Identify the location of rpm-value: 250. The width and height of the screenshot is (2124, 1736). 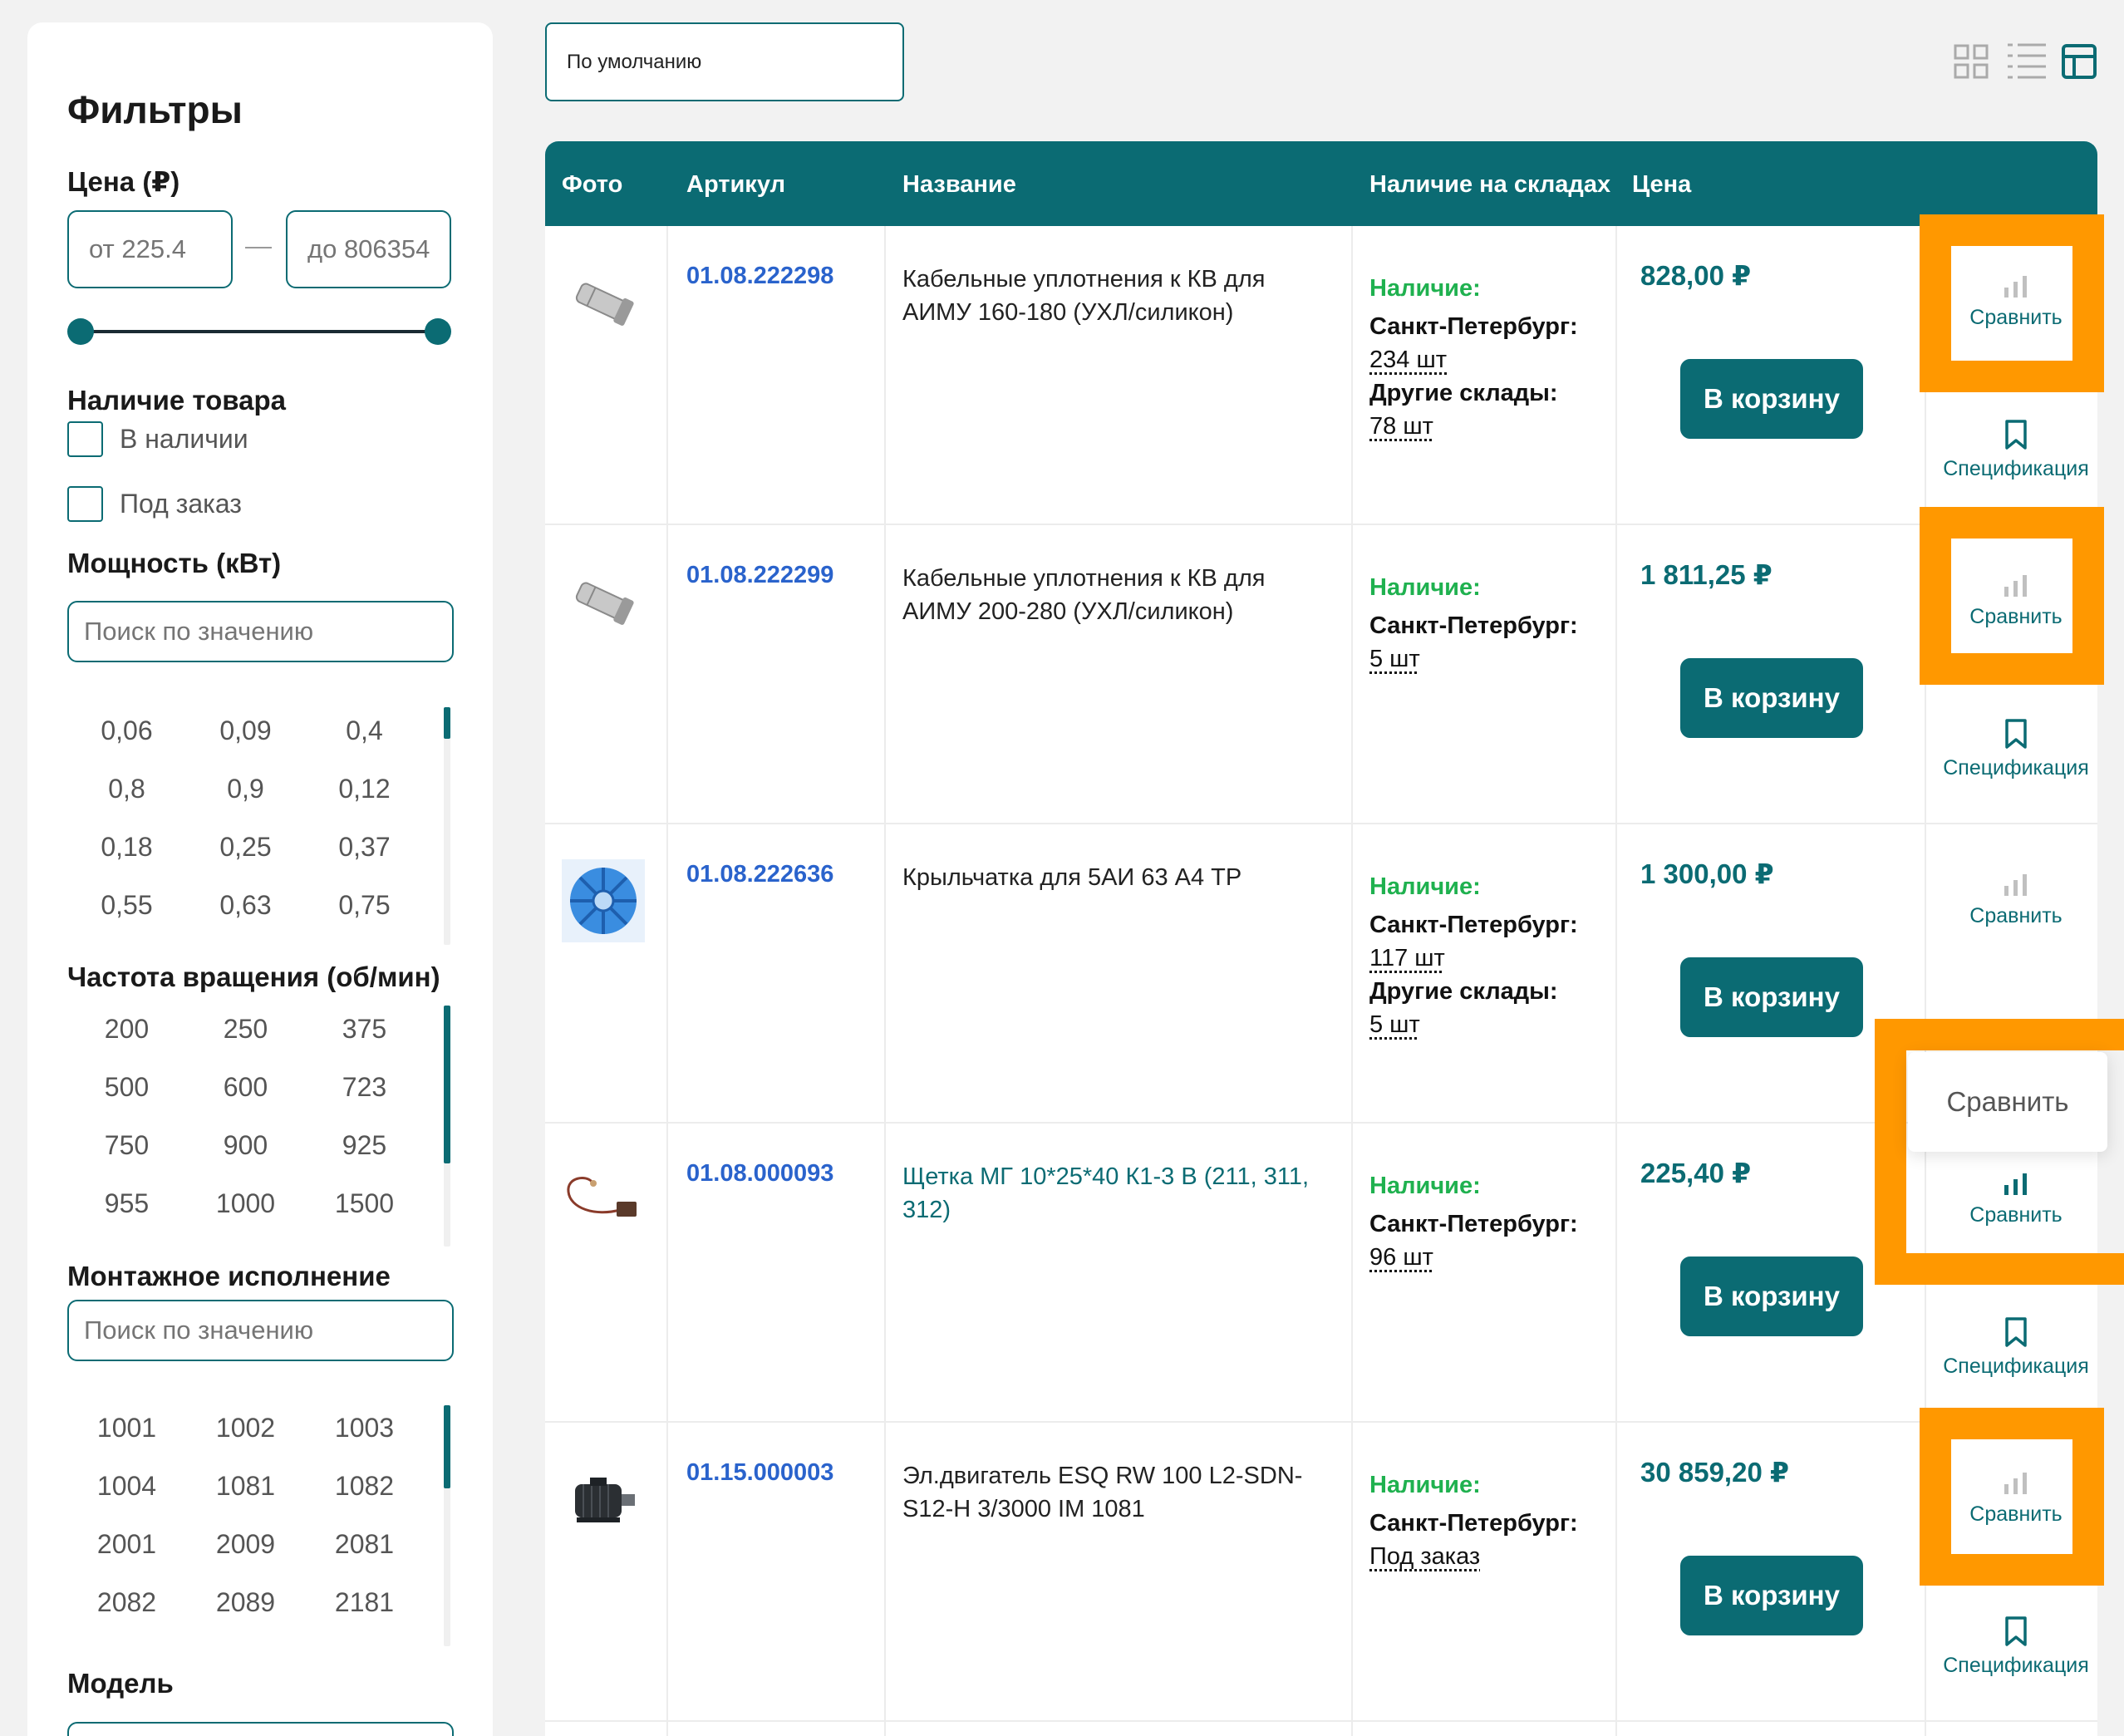
(245, 1029).